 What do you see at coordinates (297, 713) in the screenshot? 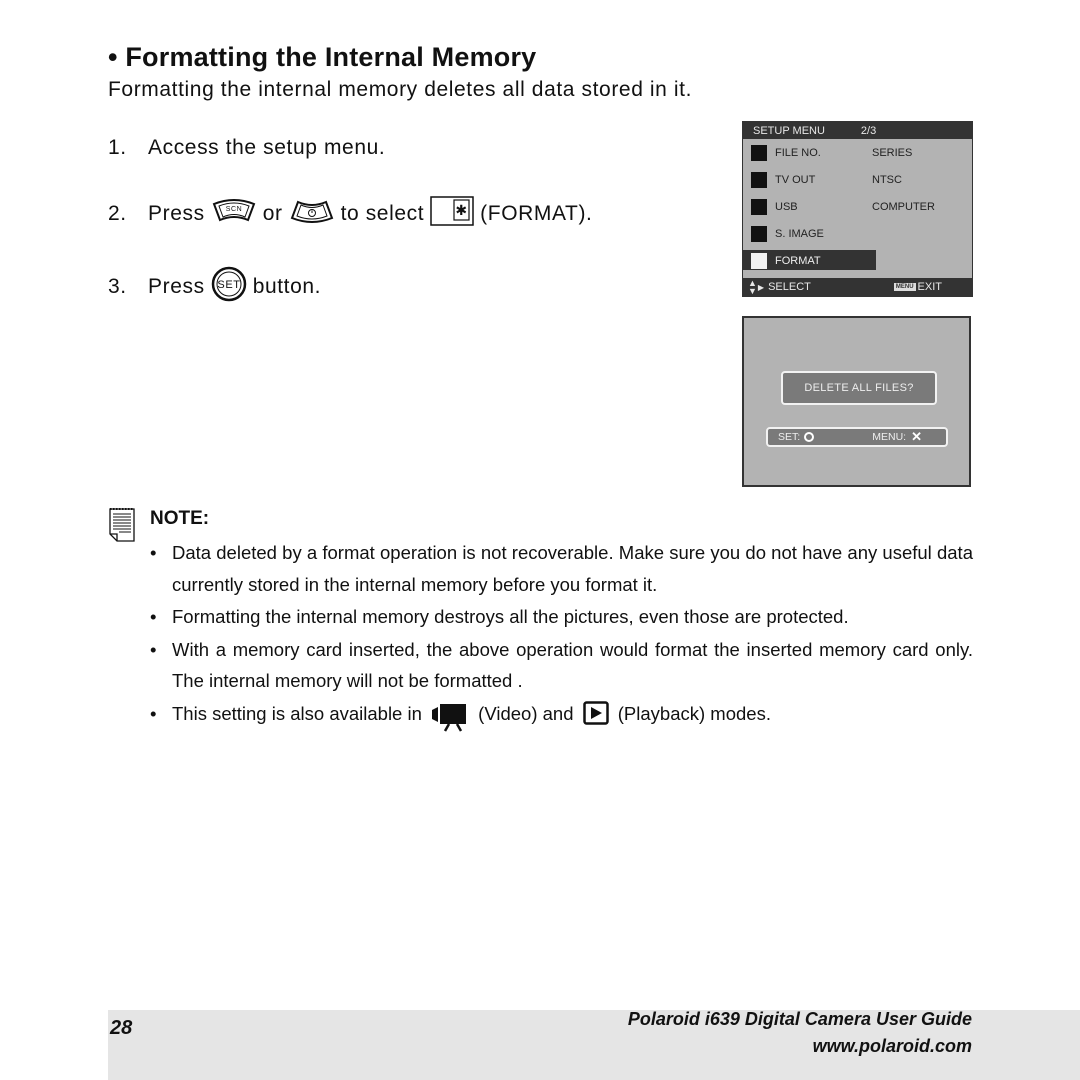
I see `note-text: This setting is also available in` at bounding box center [297, 713].